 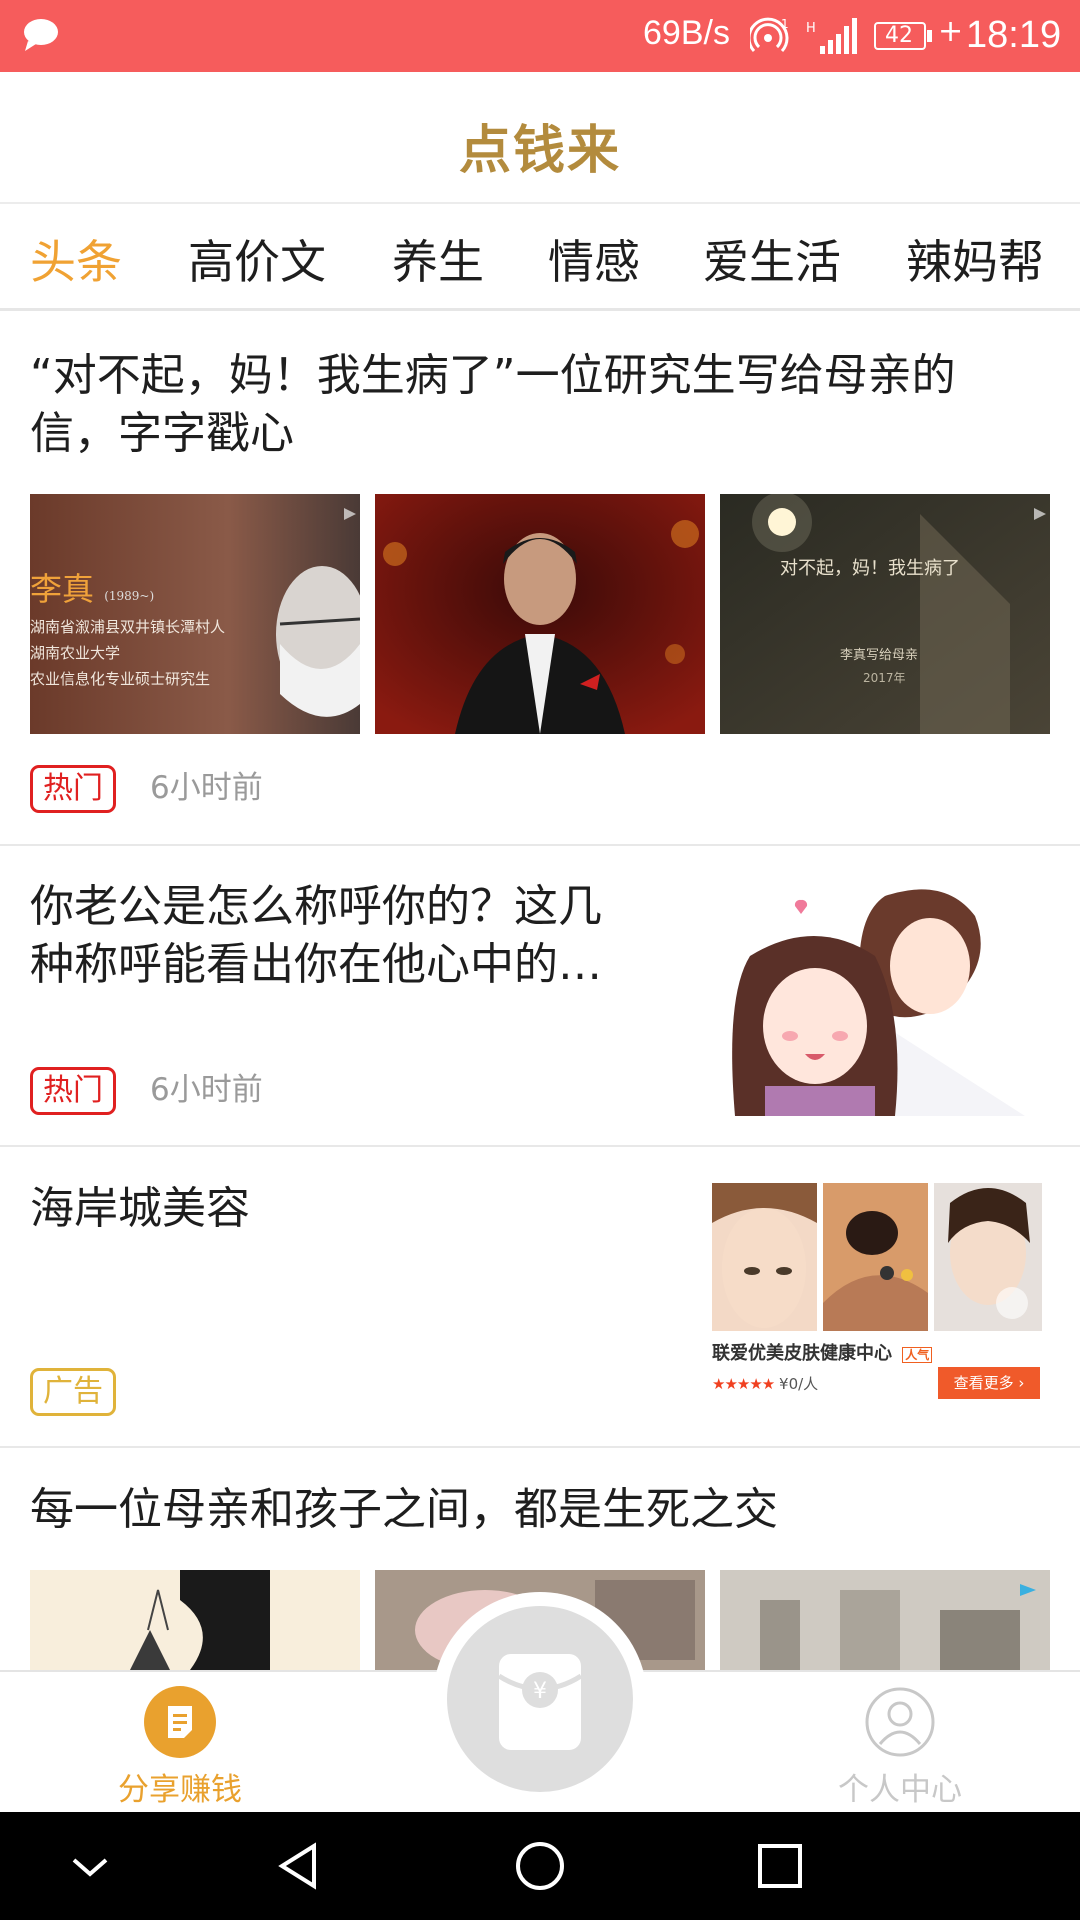 I want to click on caption-line: 农业信息化专业硕士研究生, so click(x=120, y=679).